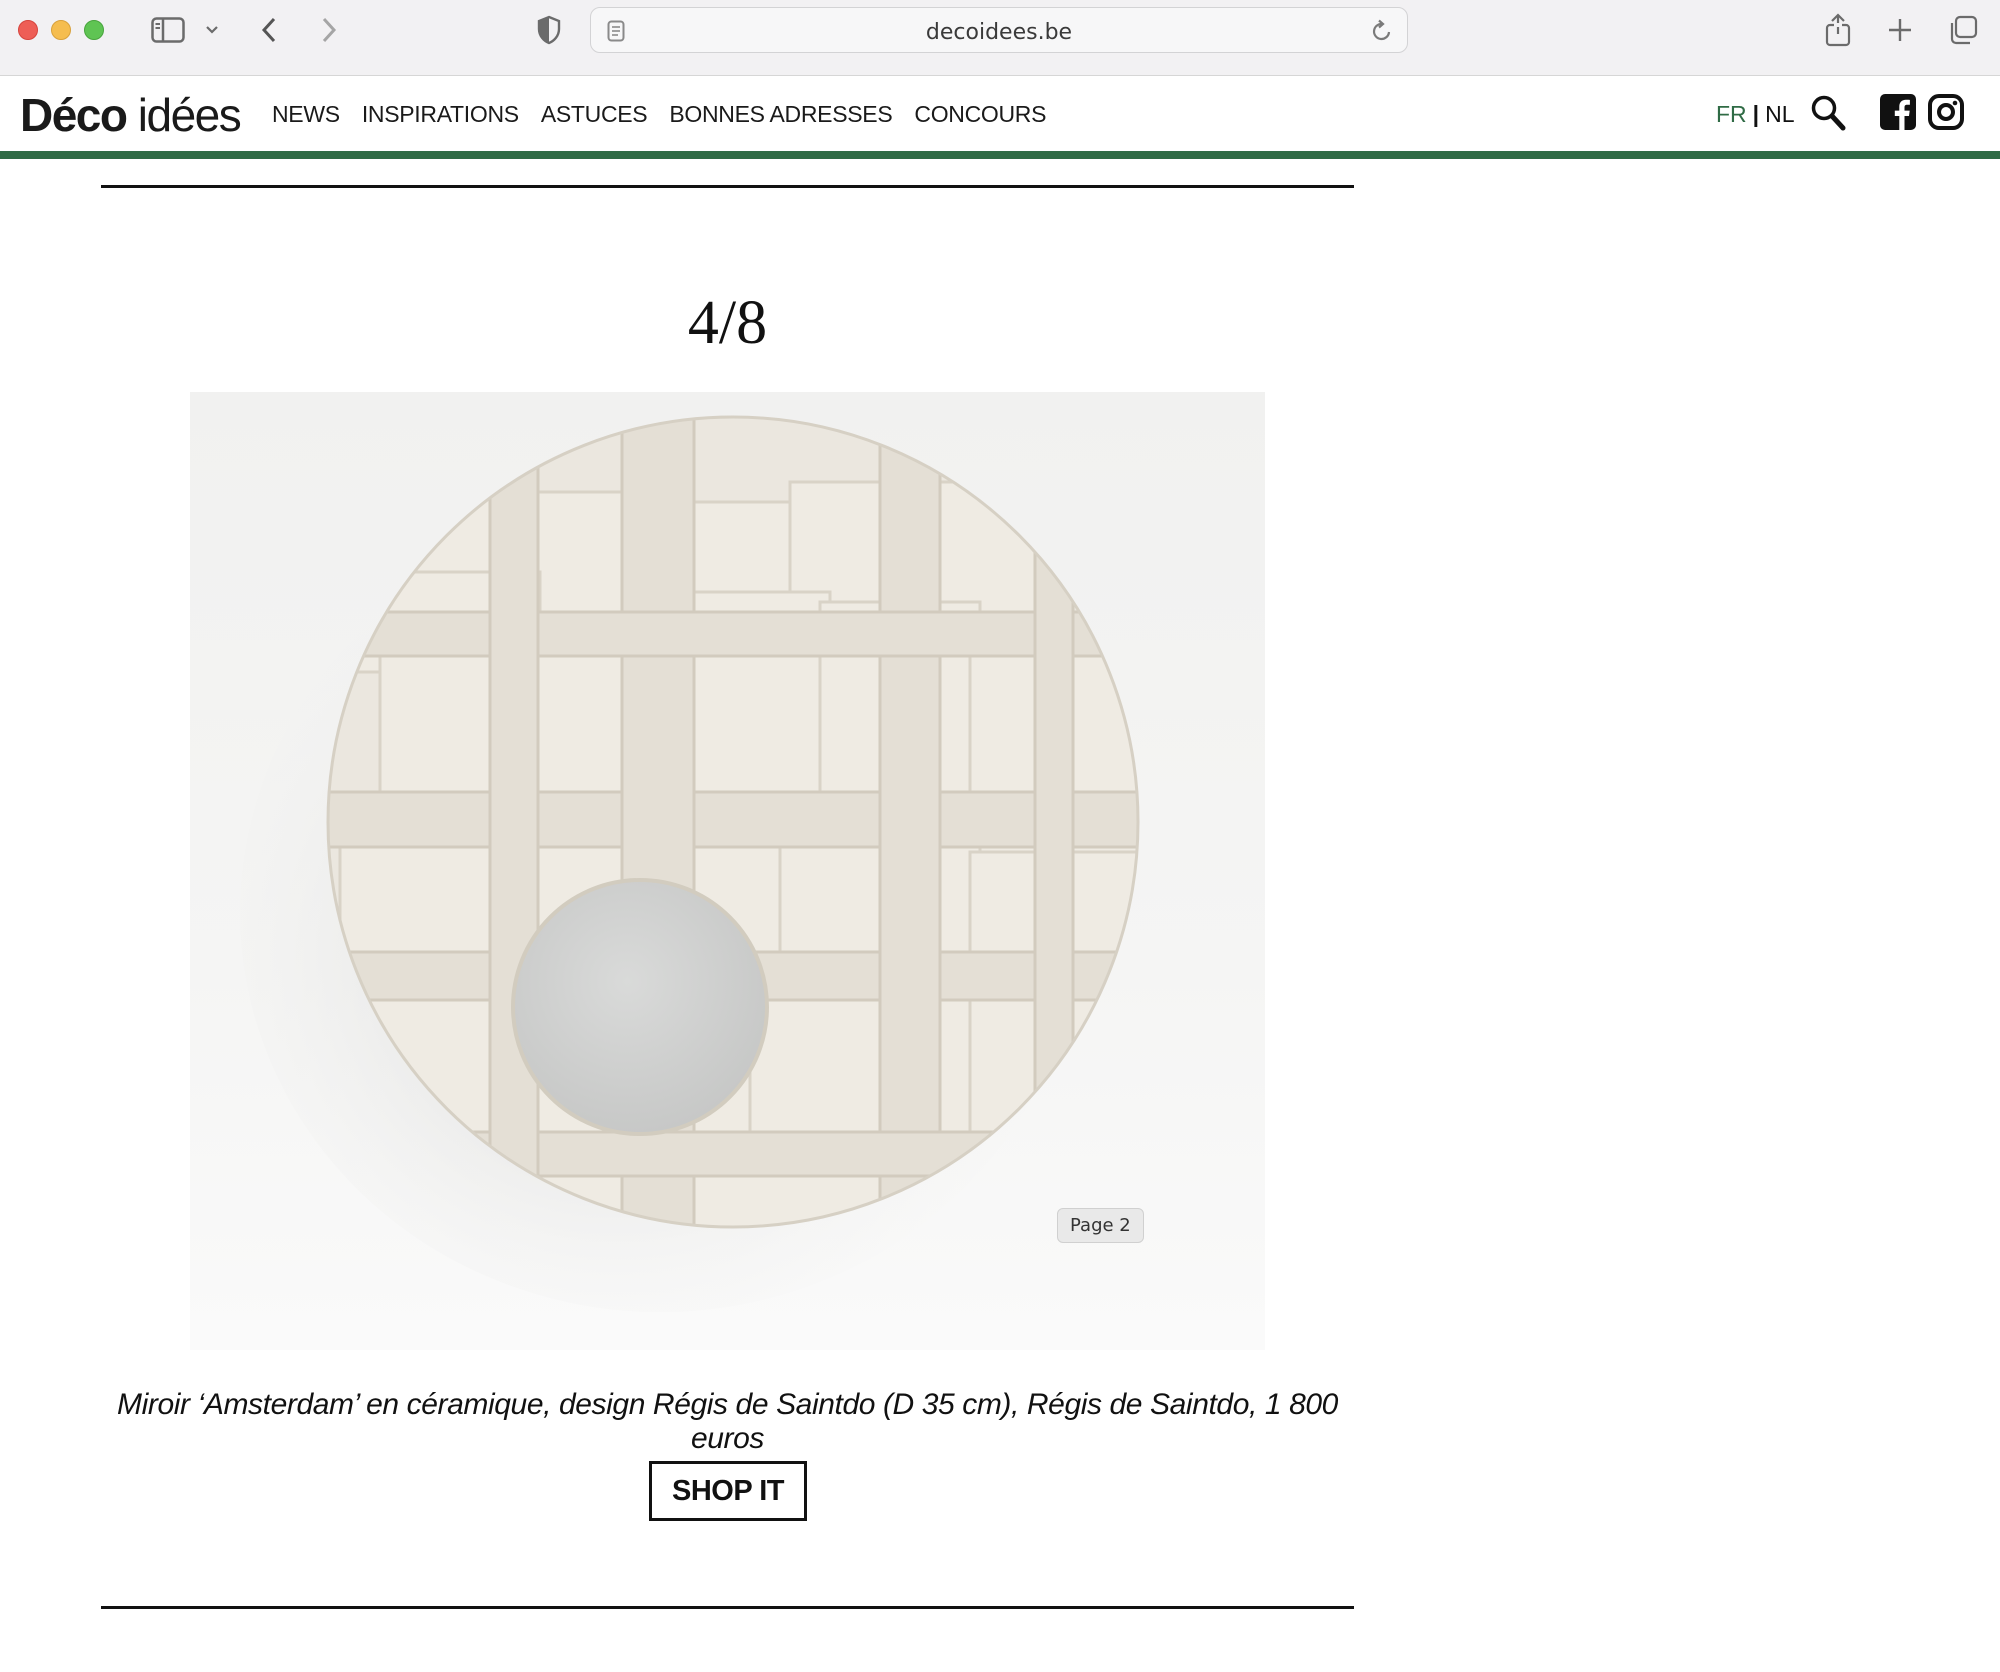  Describe the element at coordinates (74, 115) in the screenshot. I see `logo-bold-text: Déco` at that location.